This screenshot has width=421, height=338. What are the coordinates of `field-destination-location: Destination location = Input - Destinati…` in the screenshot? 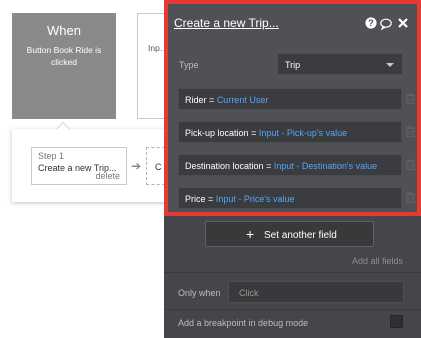 It's located at (290, 165).